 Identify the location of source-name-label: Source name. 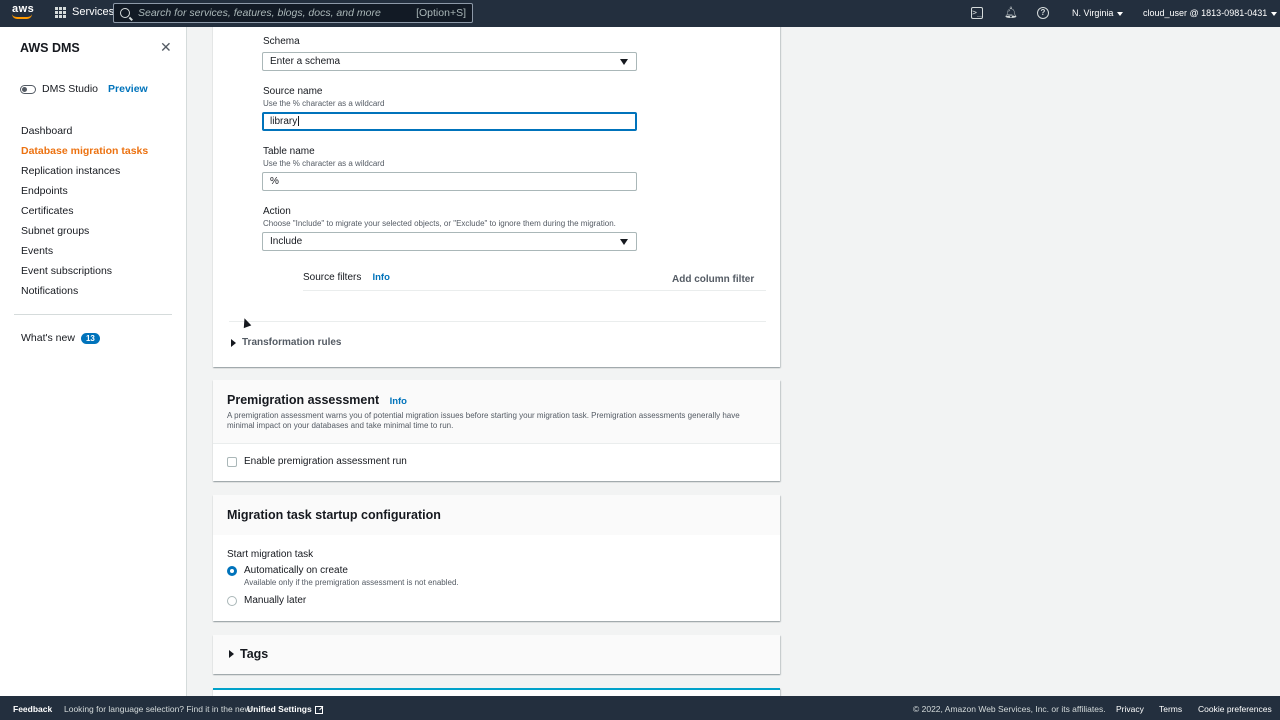
(293, 91).